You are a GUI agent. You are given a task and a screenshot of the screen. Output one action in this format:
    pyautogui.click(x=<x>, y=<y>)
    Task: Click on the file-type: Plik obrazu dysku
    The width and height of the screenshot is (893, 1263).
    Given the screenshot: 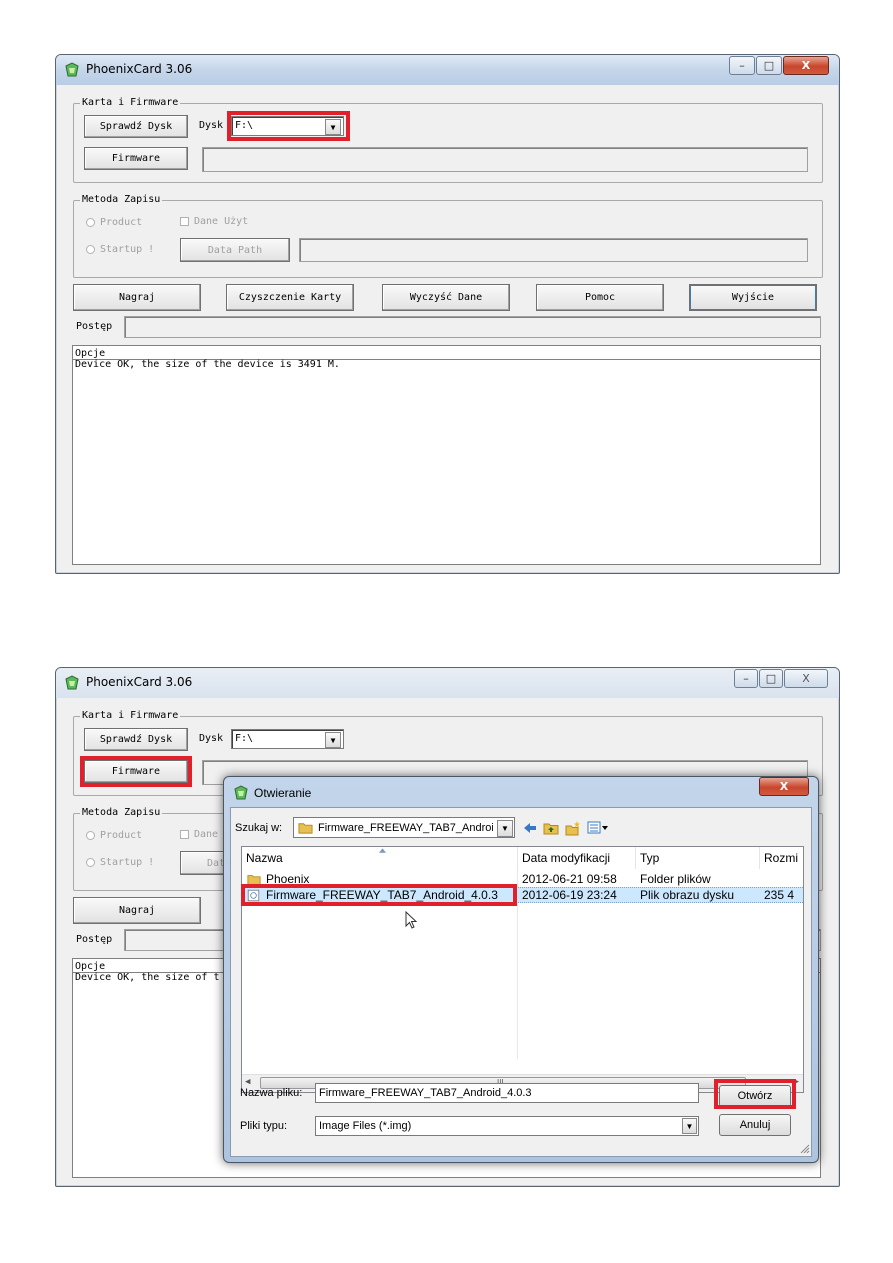 What is the action you would take?
    pyautogui.click(x=687, y=895)
    